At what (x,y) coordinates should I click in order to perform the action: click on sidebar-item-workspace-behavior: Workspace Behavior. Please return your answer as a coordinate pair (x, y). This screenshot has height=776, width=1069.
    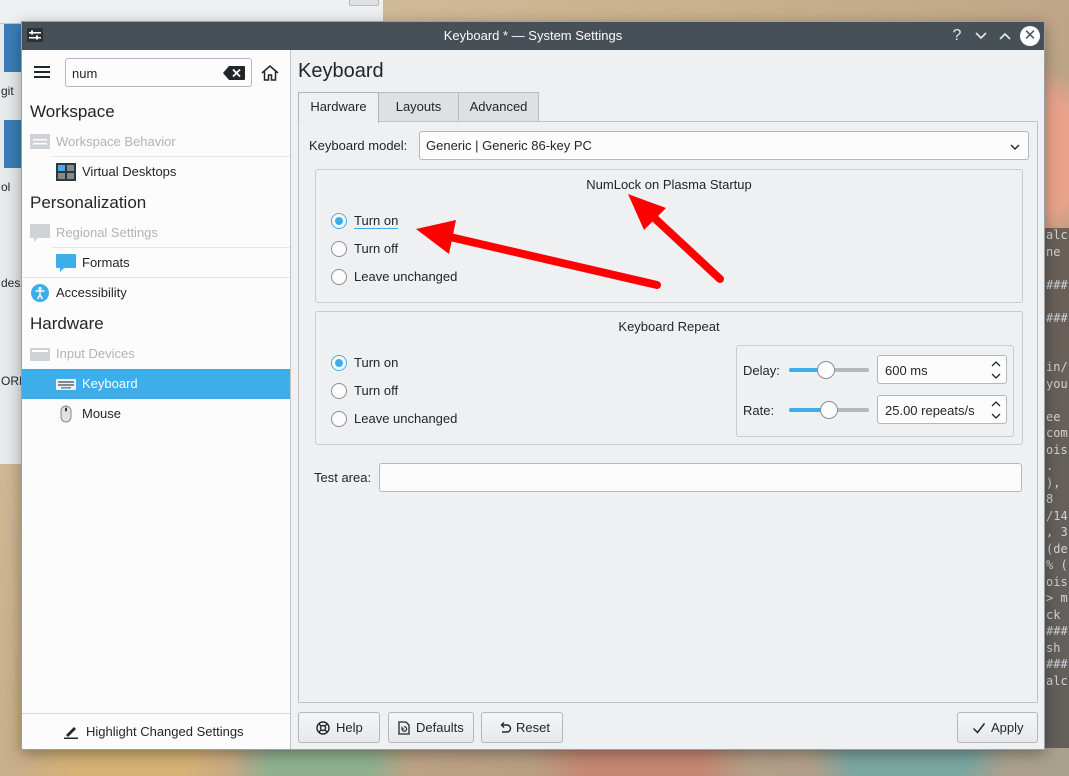
    Looking at the image, I should click on (156, 142).